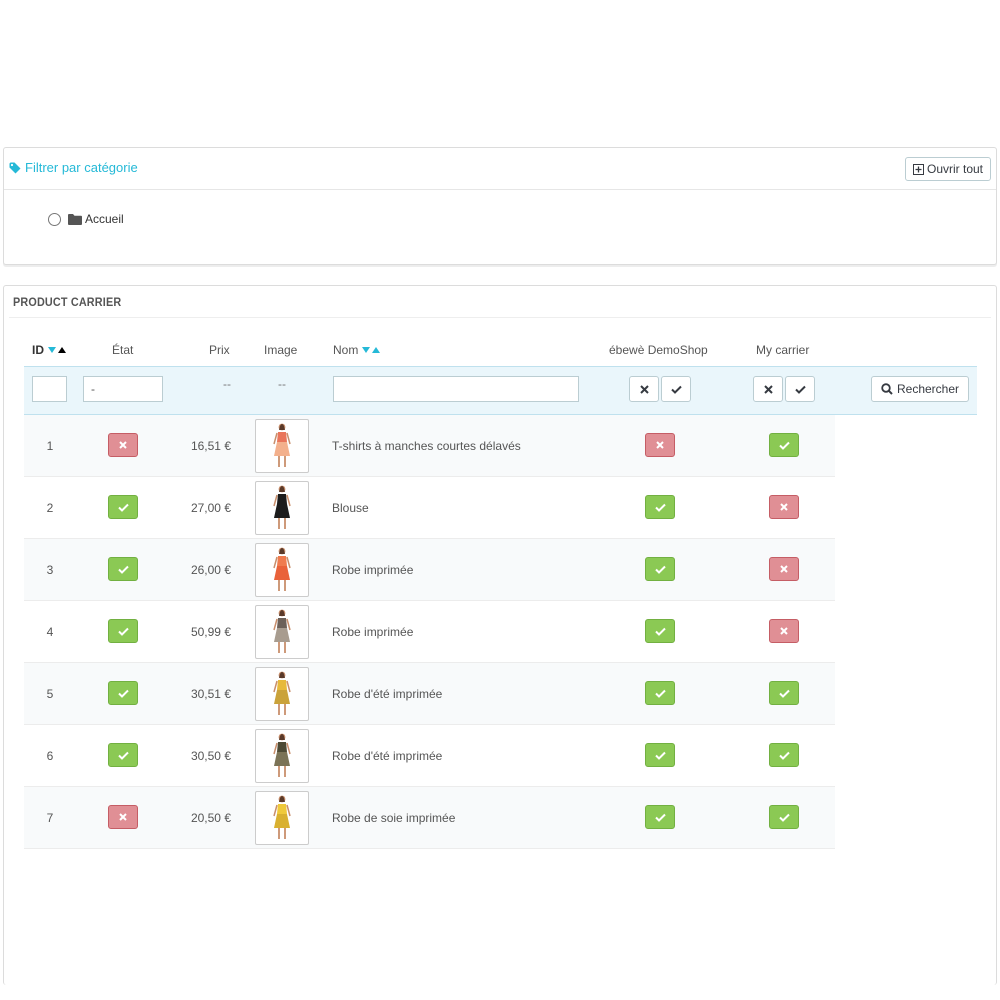  What do you see at coordinates (282, 384) in the screenshot?
I see `image-filter-placeholder: --` at bounding box center [282, 384].